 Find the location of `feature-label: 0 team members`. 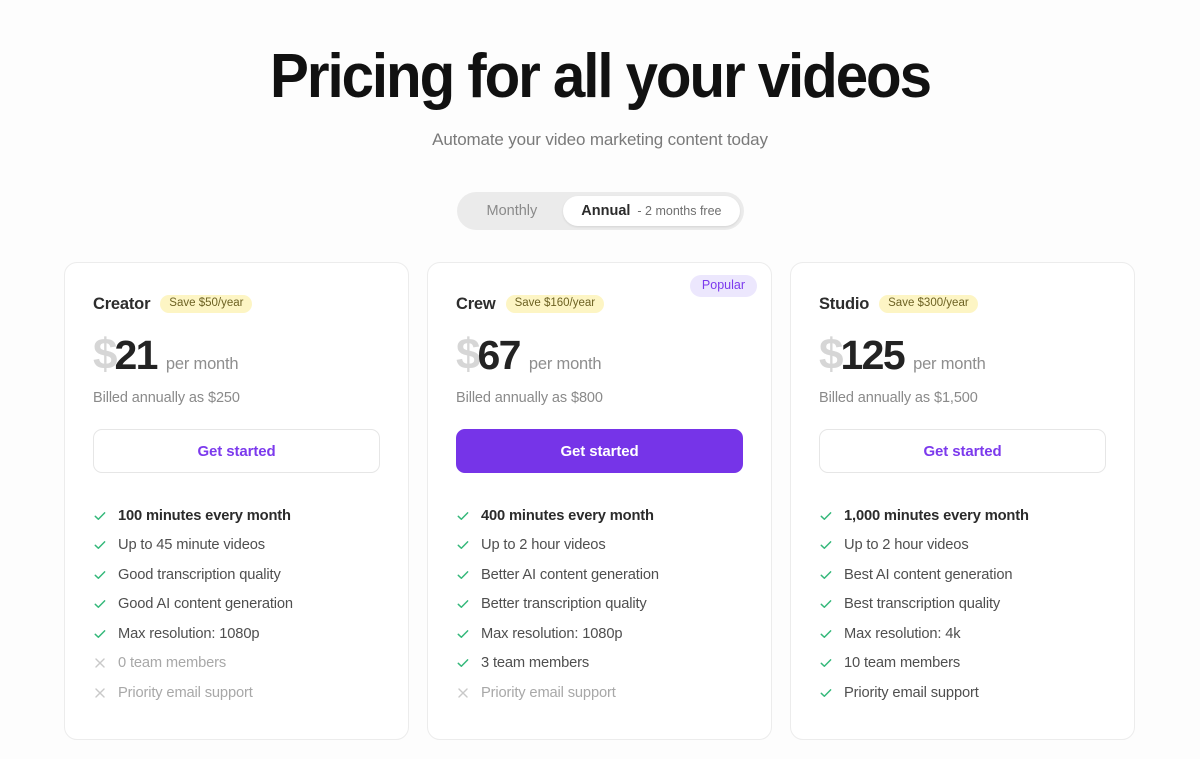

feature-label: 0 team members is located at coordinates (172, 663).